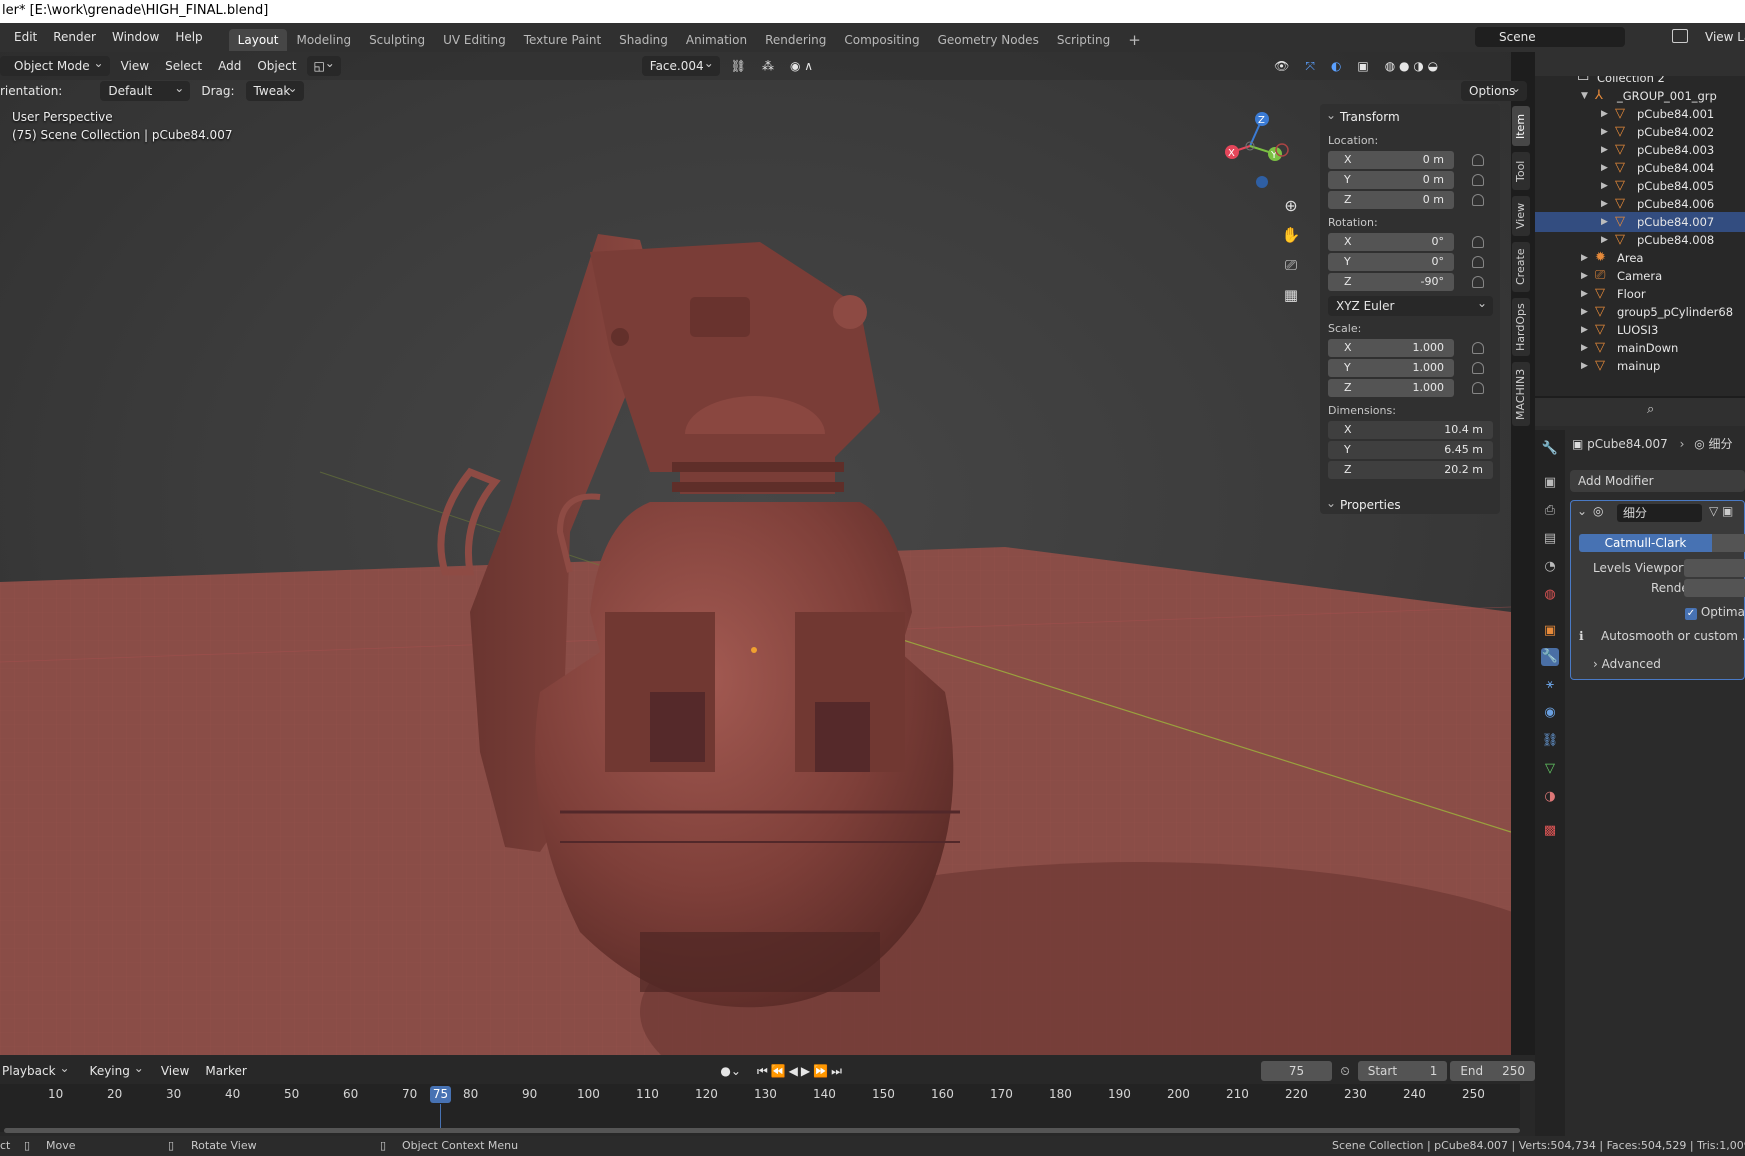 Image resolution: width=1745 pixels, height=1156 pixels. Describe the element at coordinates (1410, 116) in the screenshot. I see `transform-header: Transform` at that location.